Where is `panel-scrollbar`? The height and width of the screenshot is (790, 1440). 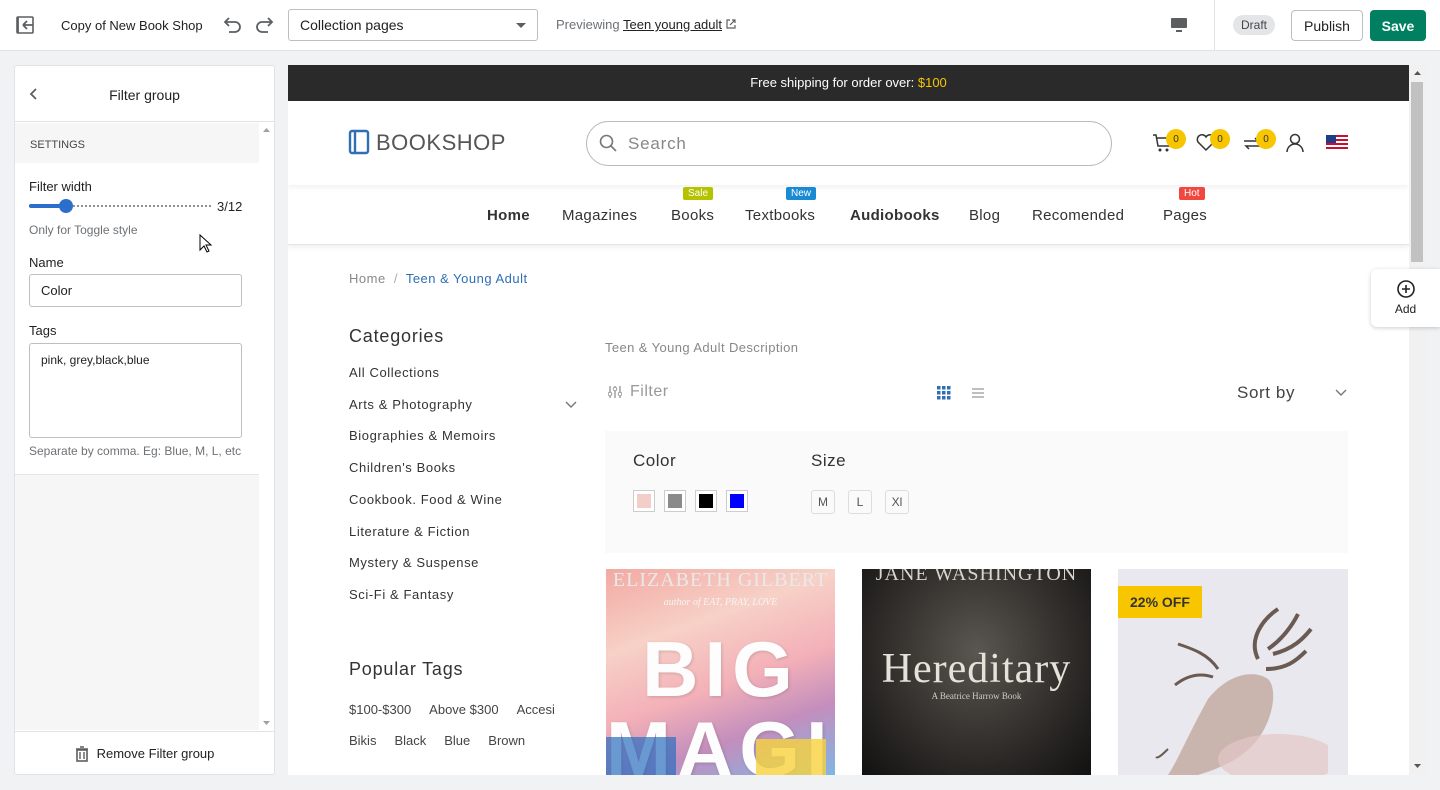 panel-scrollbar is located at coordinates (266, 426).